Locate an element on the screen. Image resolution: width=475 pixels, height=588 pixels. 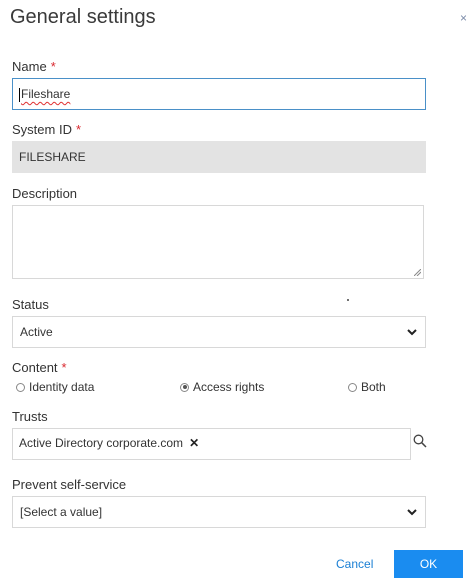
status-select: Active is located at coordinates (219, 332).